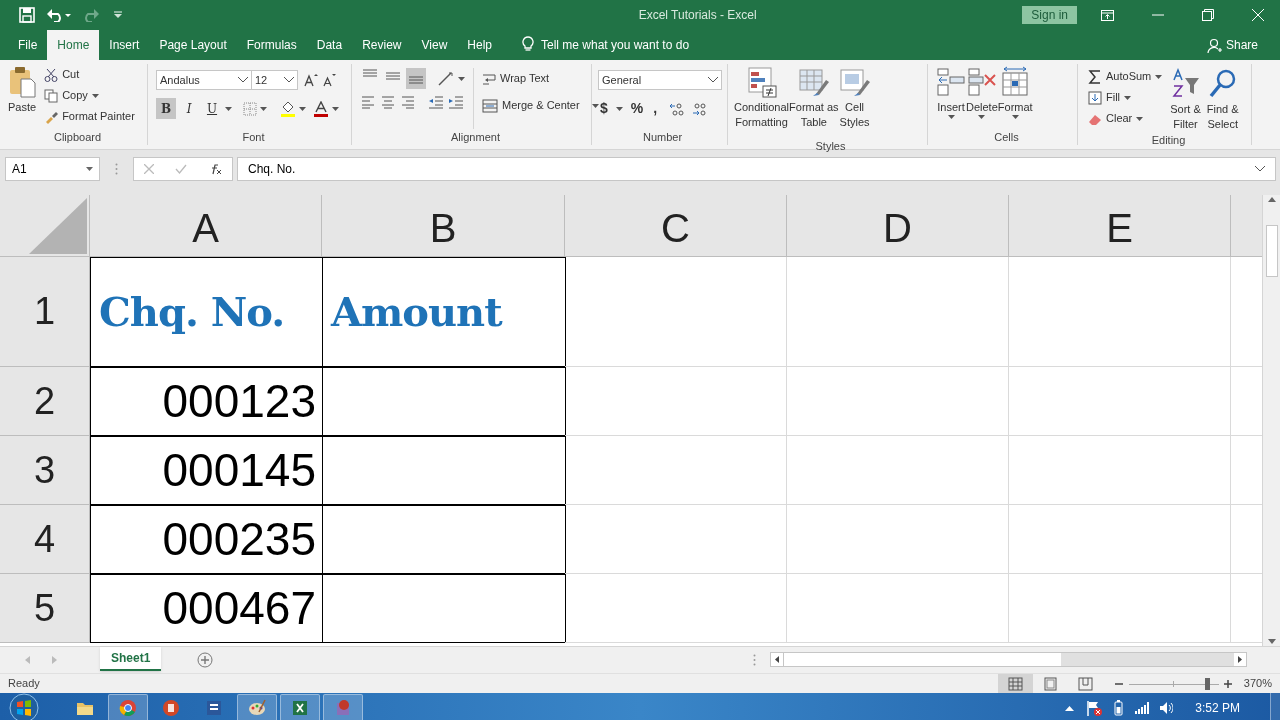 The width and height of the screenshot is (1280, 720). What do you see at coordinates (189, 108) in the screenshot?
I see `italic-button: I` at bounding box center [189, 108].